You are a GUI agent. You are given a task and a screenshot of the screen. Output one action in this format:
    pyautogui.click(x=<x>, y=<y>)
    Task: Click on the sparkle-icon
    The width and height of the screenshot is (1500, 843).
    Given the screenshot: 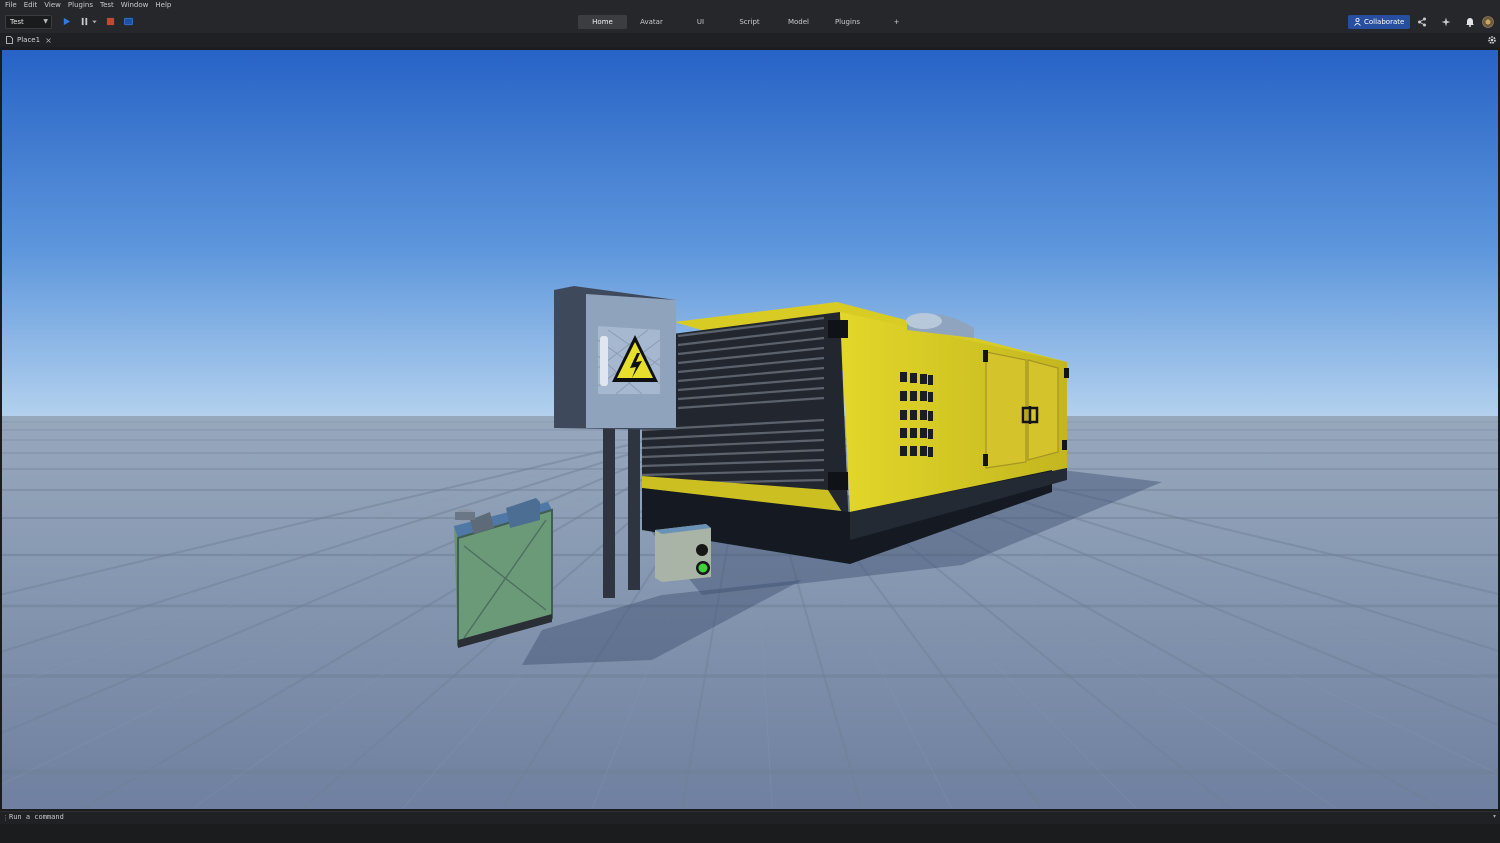 What is the action you would take?
    pyautogui.click(x=1446, y=22)
    